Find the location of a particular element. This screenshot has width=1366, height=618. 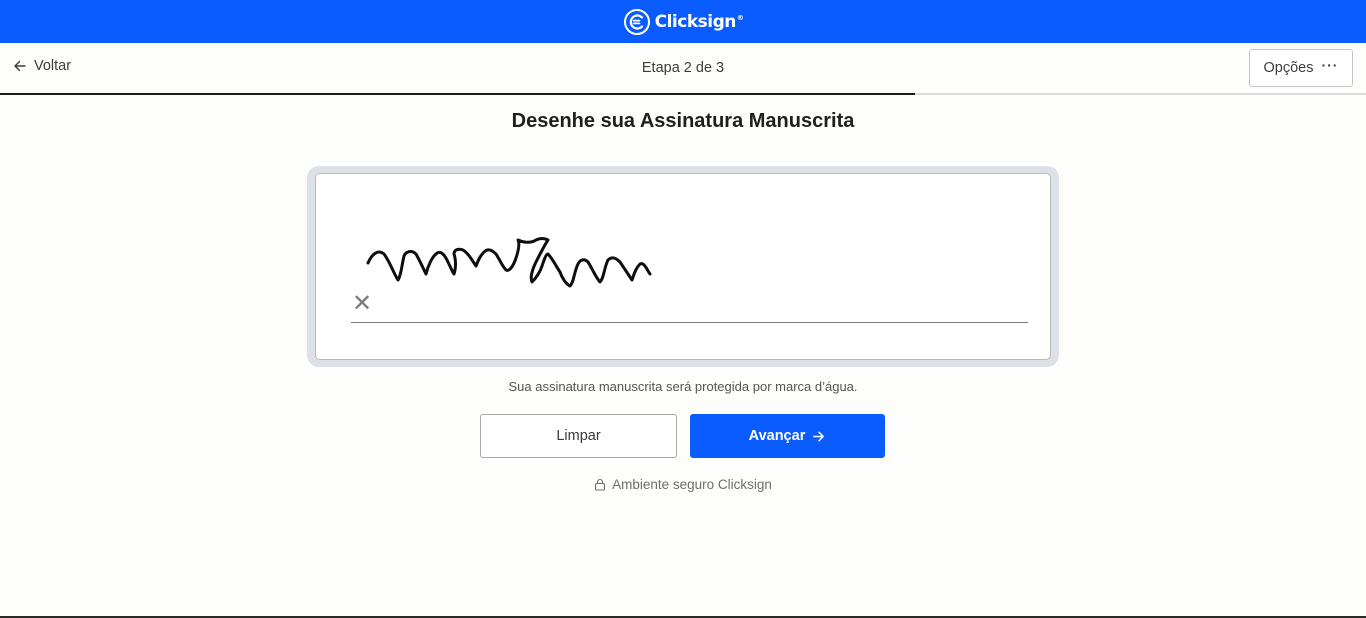

step-indicator: Etapa 2 de 3 is located at coordinates (683, 68).